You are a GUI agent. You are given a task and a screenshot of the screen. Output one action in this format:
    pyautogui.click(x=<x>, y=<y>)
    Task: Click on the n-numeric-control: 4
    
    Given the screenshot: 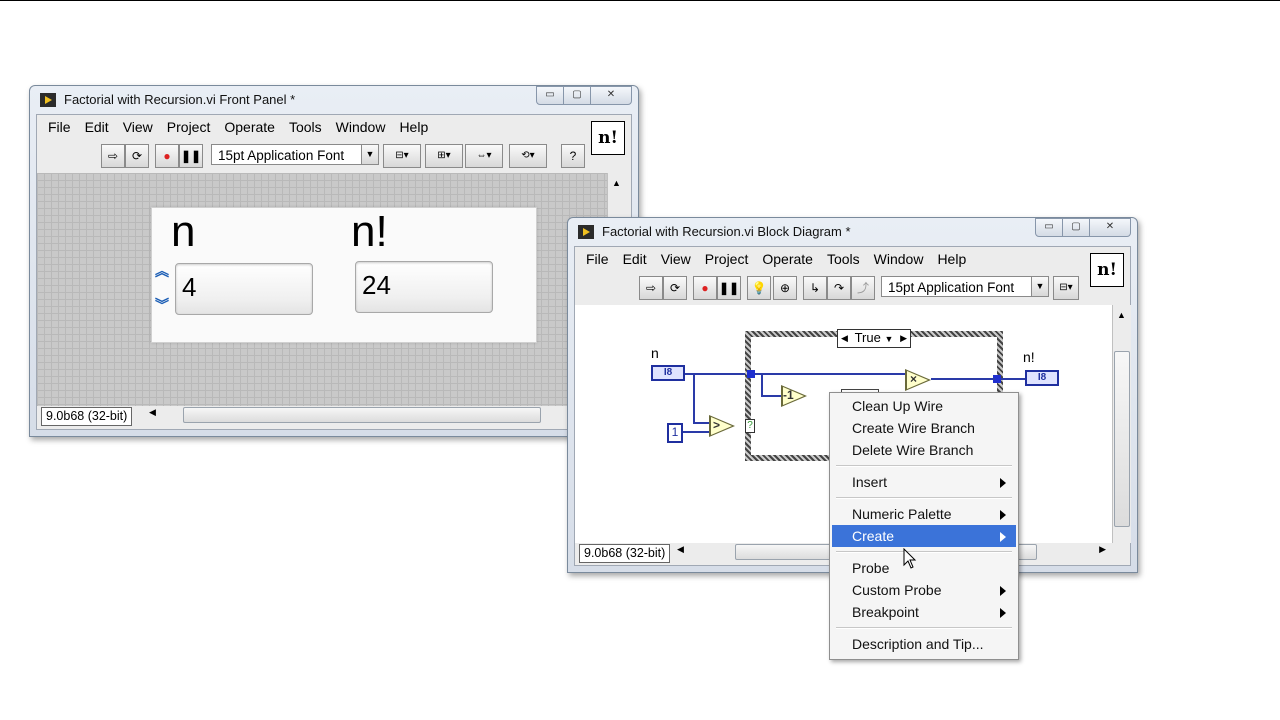 What is the action you would take?
    pyautogui.click(x=244, y=289)
    